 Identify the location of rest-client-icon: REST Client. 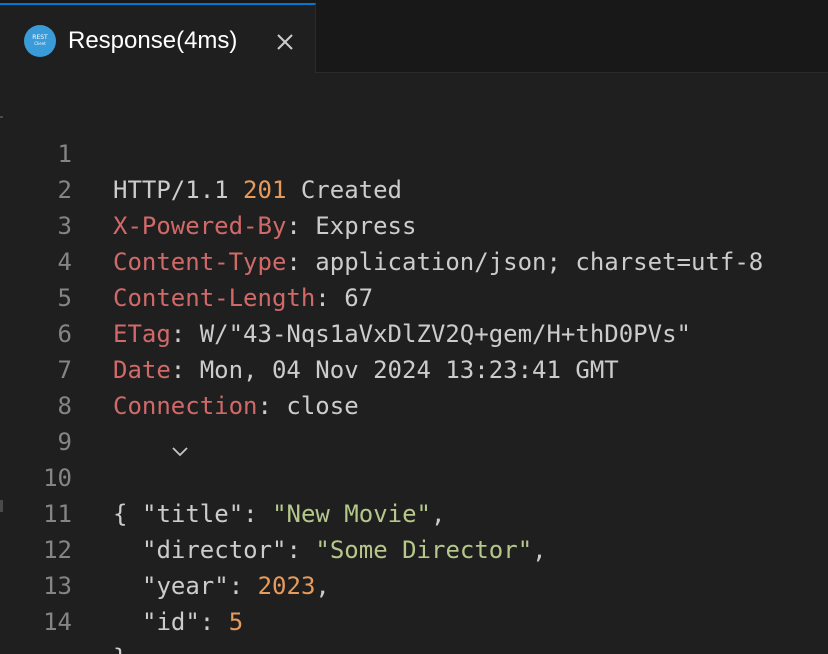
(40, 41).